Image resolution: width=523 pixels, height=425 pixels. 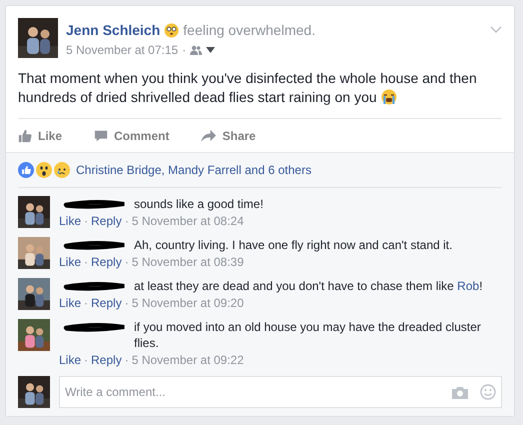 What do you see at coordinates (62, 170) in the screenshot?
I see `sad-reaction-icon` at bounding box center [62, 170].